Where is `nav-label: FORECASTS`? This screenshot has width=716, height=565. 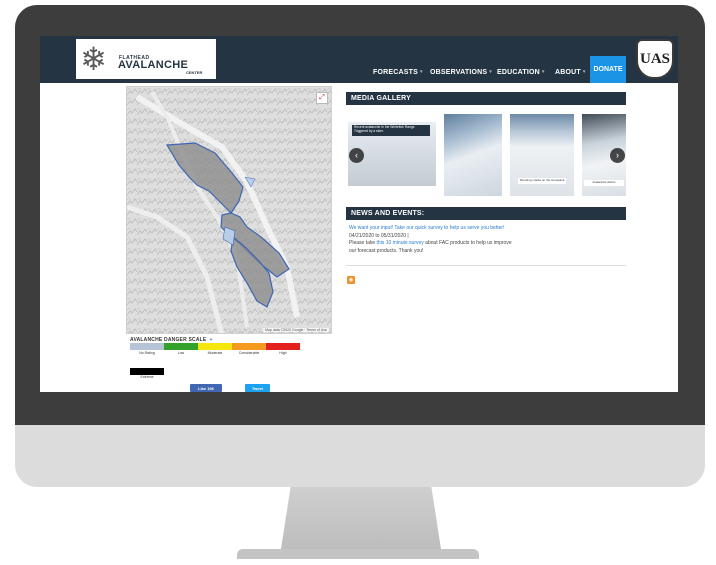 nav-label: FORECASTS is located at coordinates (395, 72).